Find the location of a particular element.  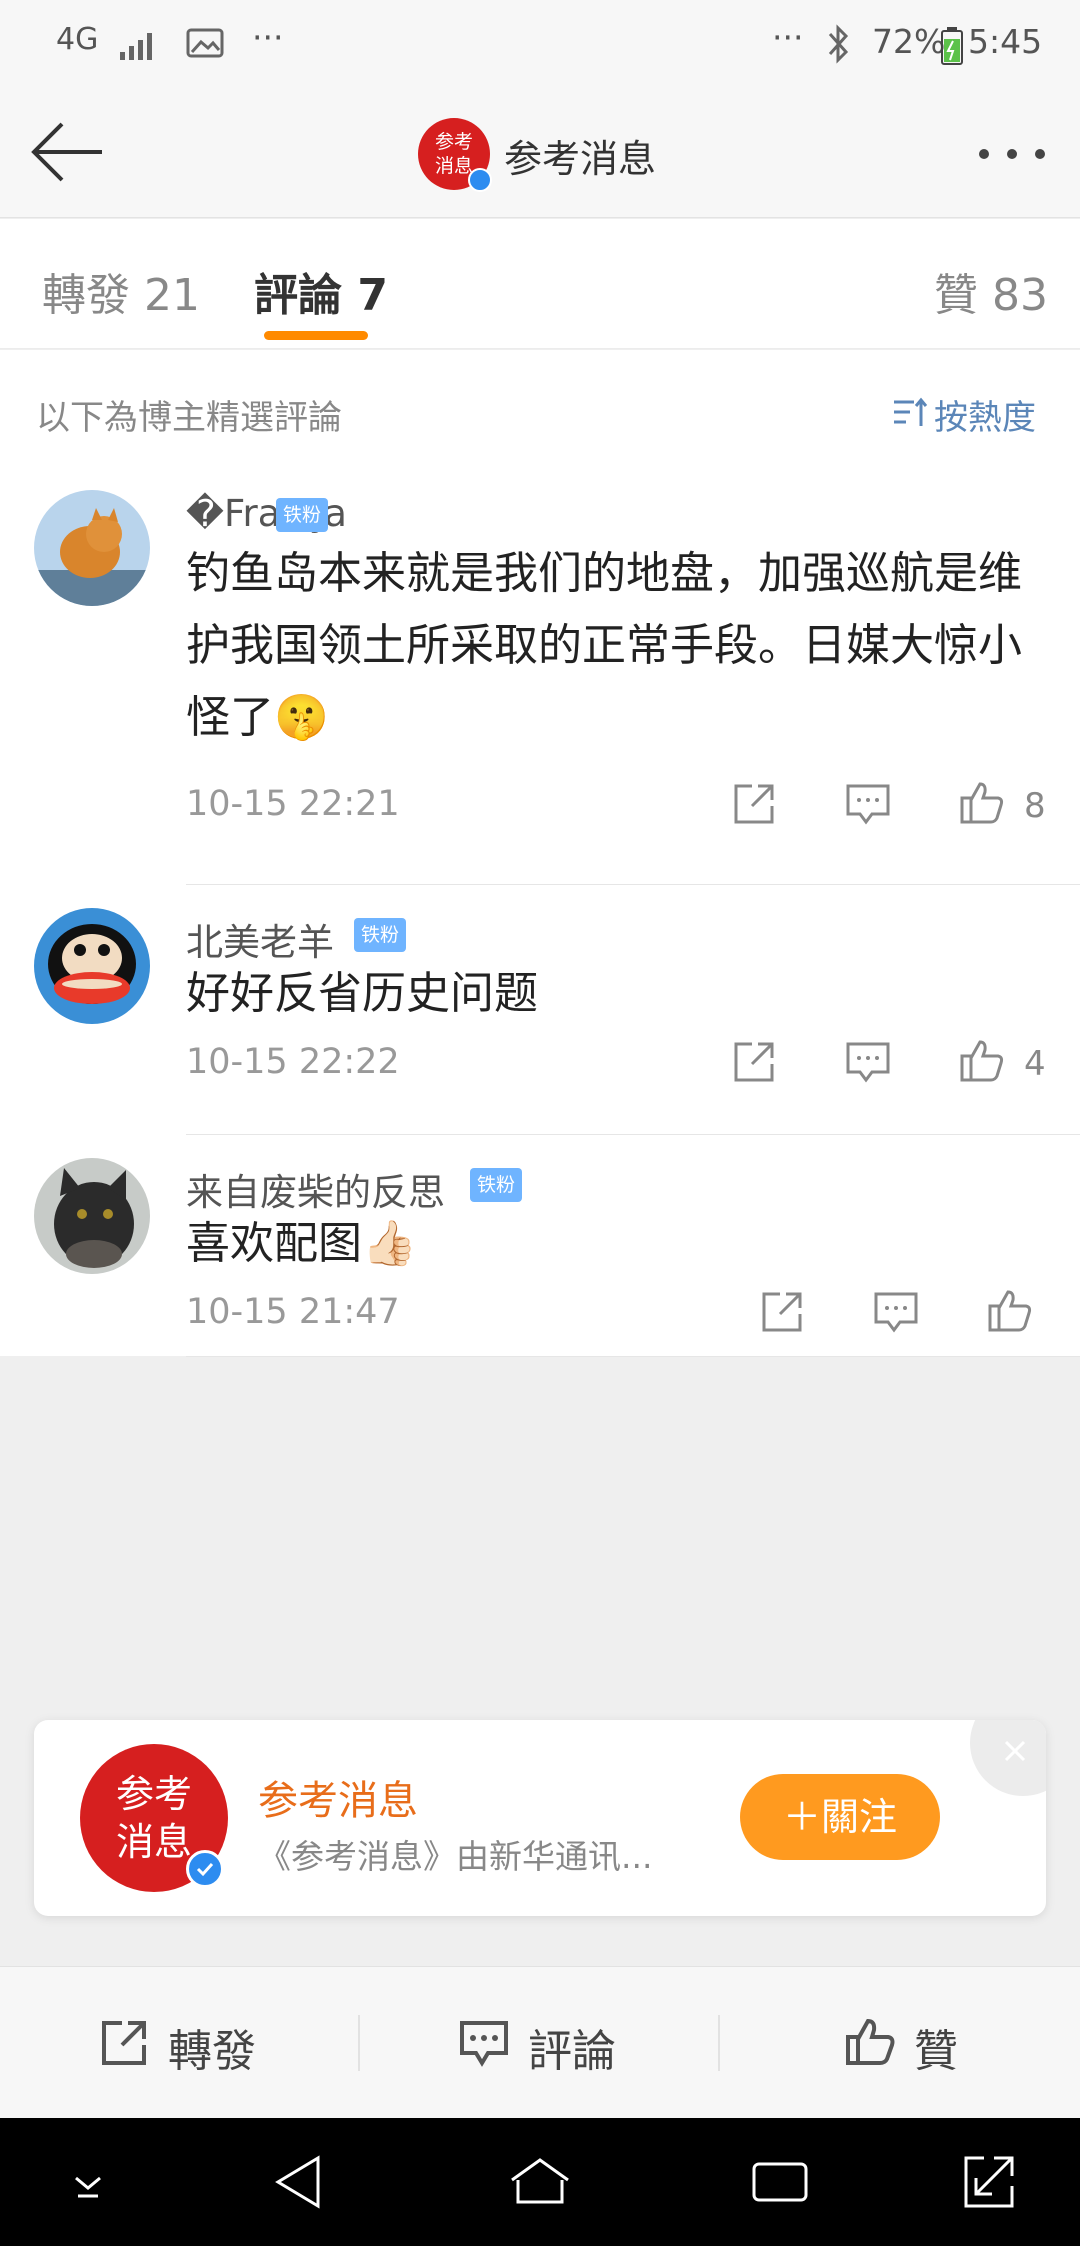

comment-text: 喜欢配图👍🏻 is located at coordinates (301, 1243).